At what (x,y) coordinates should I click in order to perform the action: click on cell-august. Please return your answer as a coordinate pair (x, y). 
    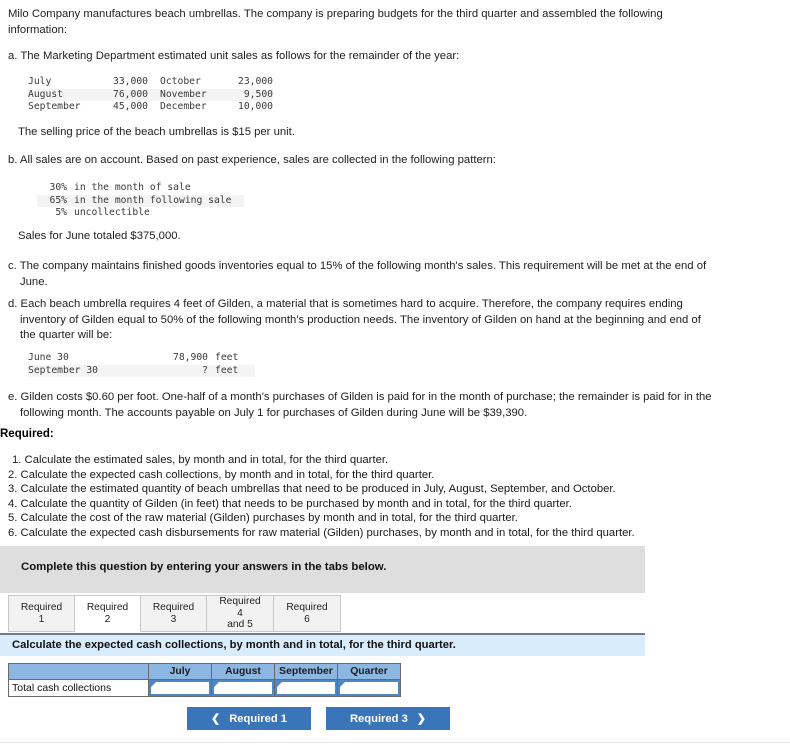
    Looking at the image, I should click on (243, 688).